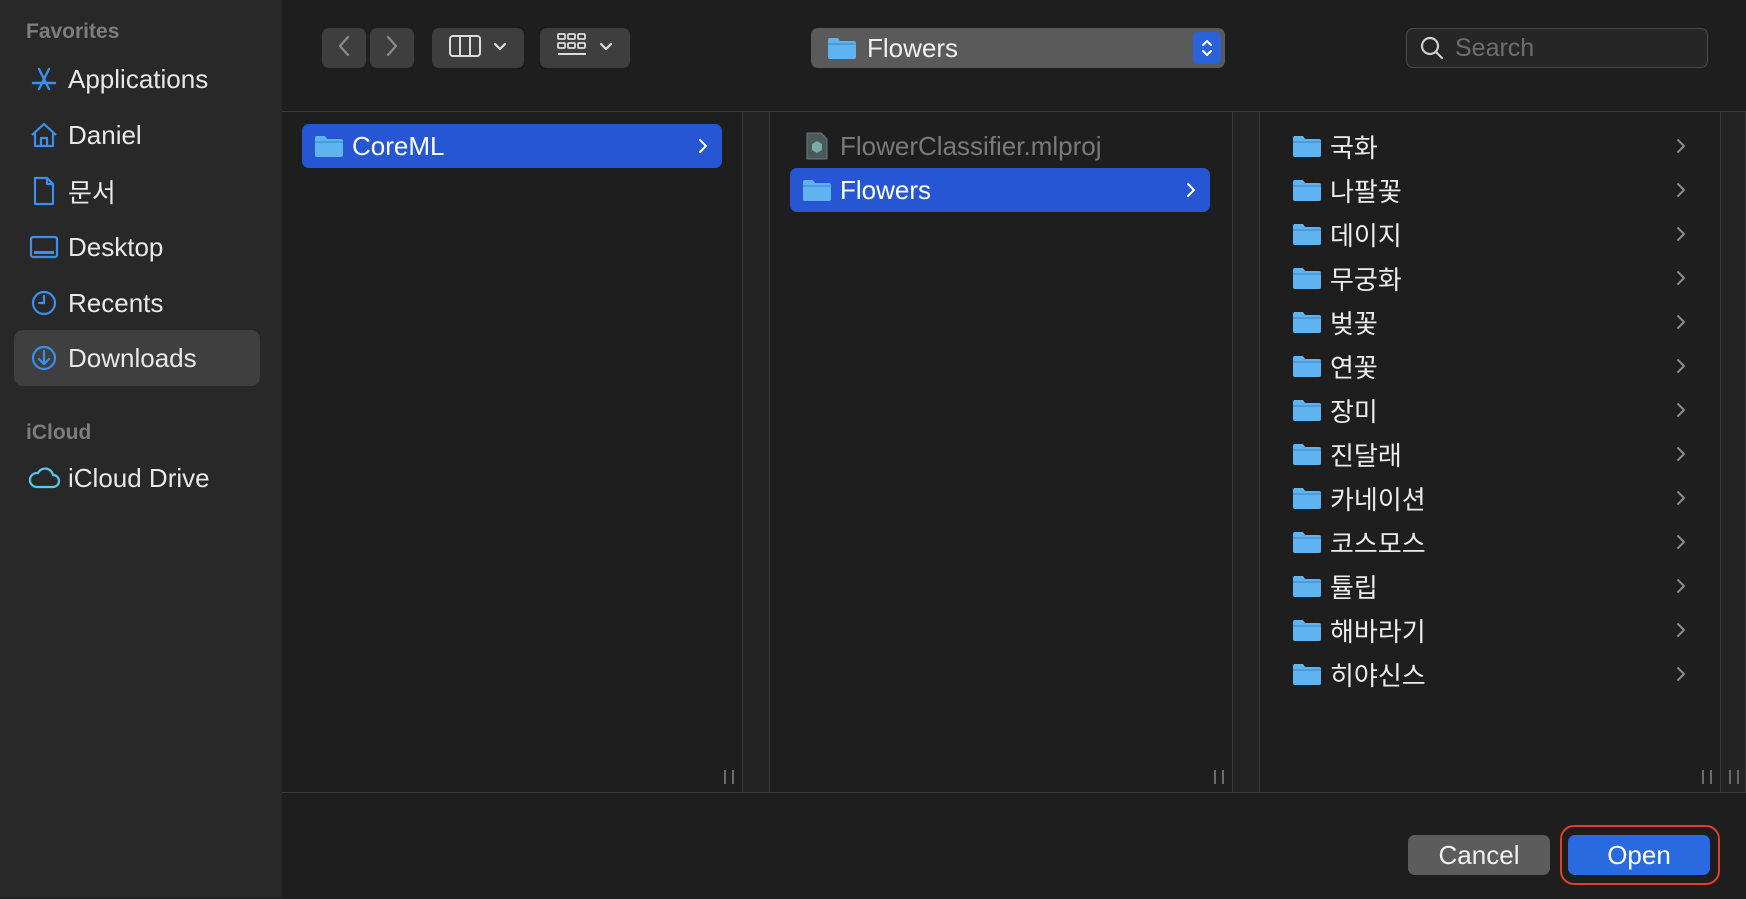  Describe the element at coordinates (512, 146) in the screenshot. I see `list-item: CoreML` at that location.